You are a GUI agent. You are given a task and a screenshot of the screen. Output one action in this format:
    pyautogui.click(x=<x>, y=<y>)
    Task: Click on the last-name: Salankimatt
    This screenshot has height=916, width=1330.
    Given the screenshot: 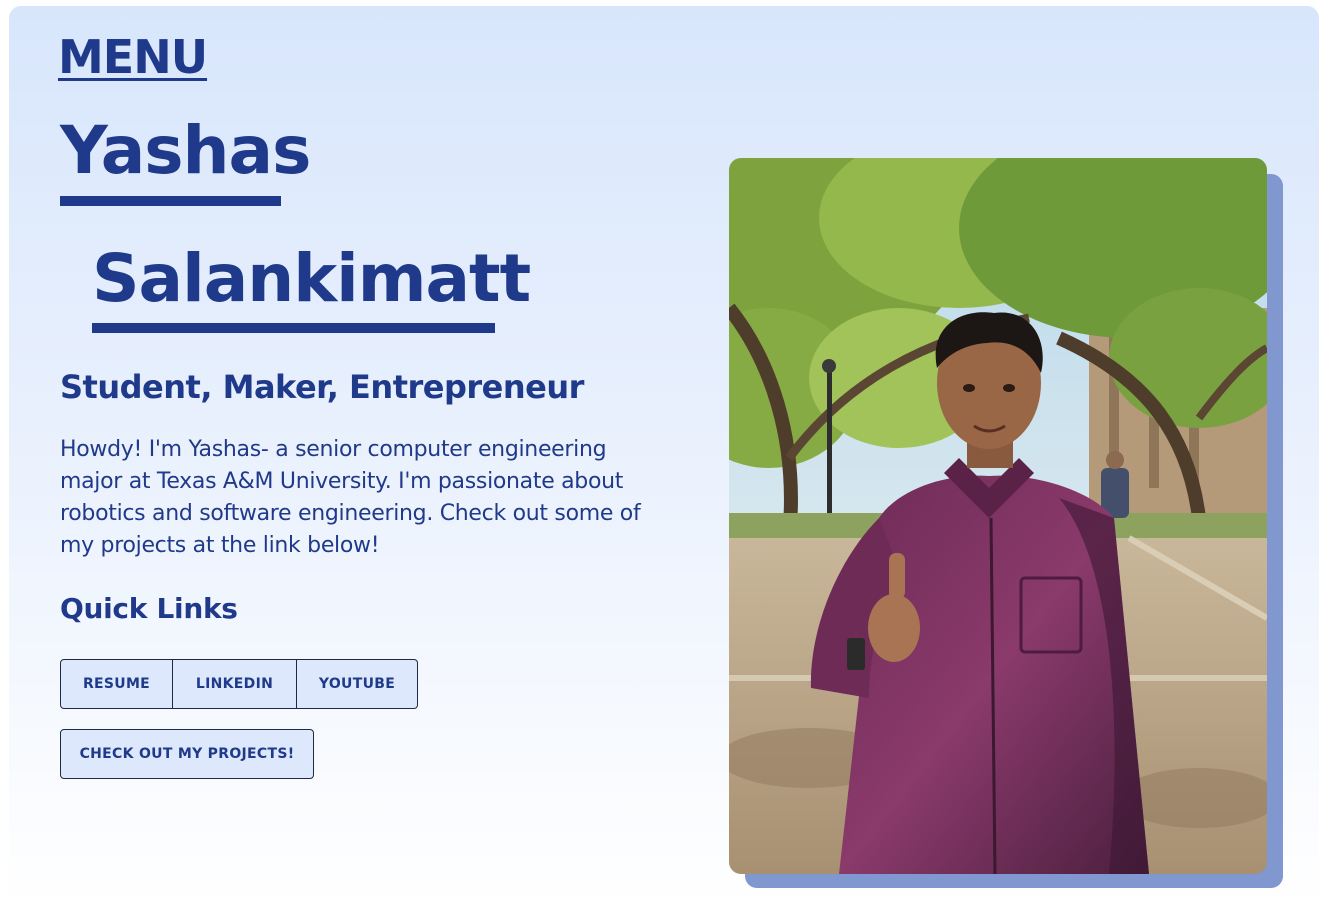 What is the action you would take?
    pyautogui.click(x=311, y=278)
    